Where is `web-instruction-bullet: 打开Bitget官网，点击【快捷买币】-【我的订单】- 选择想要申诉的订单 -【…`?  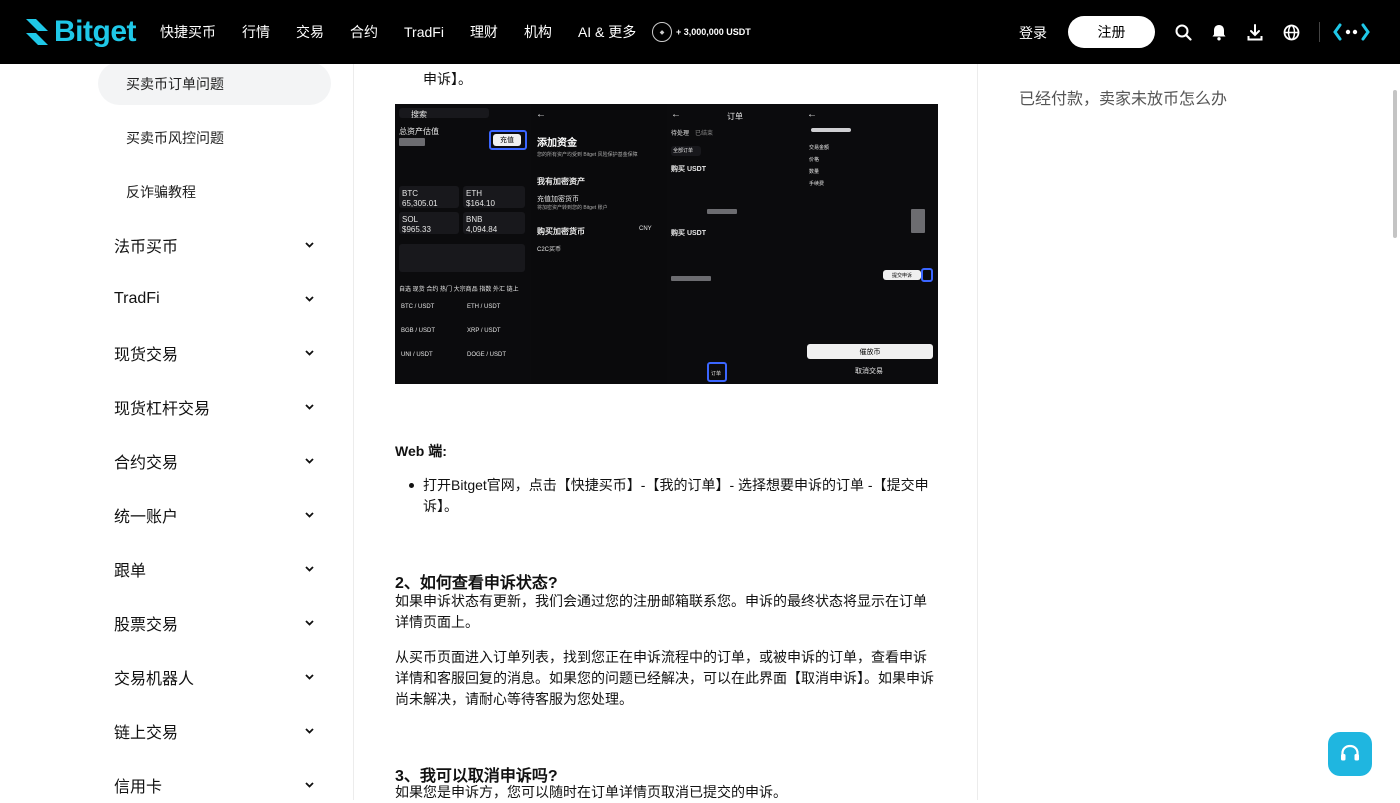 web-instruction-bullet: 打开Bitget官网，点击【快捷买币】-【我的订单】- 选择想要申诉的订单 -【… is located at coordinates (673, 496).